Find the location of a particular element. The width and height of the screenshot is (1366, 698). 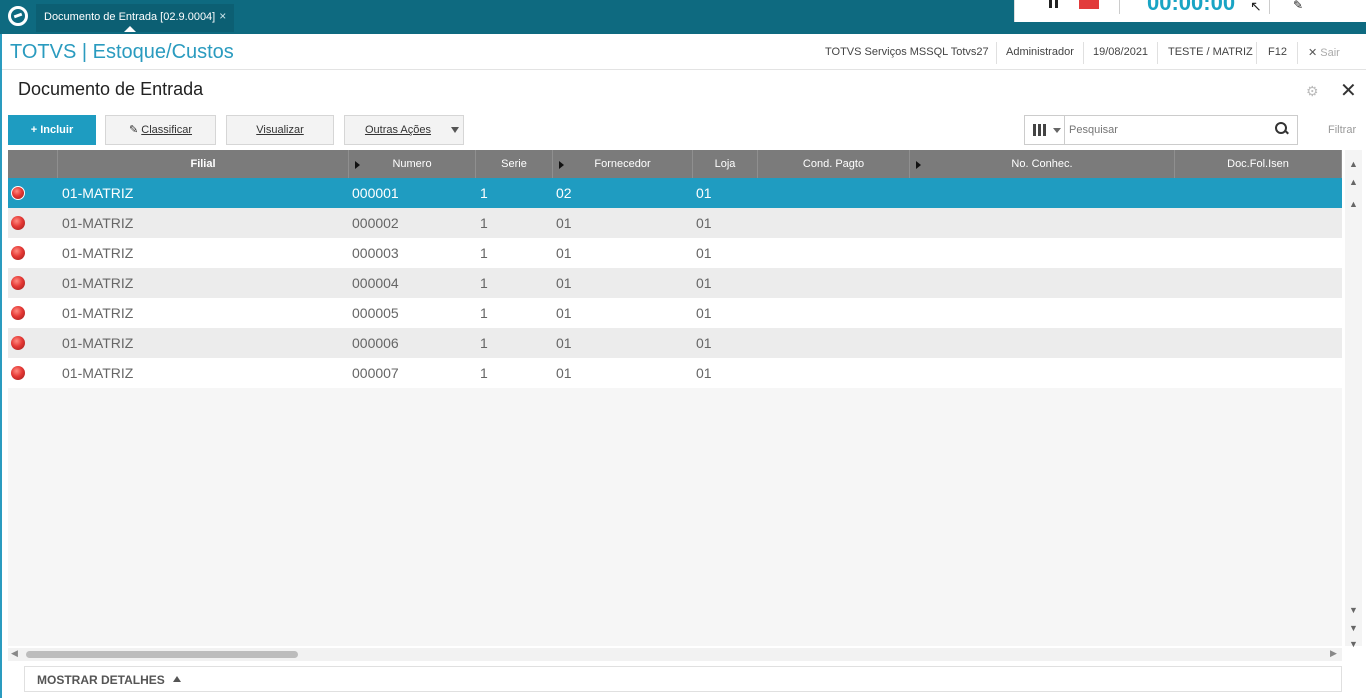

column-header-loja: Loja is located at coordinates (725, 164).